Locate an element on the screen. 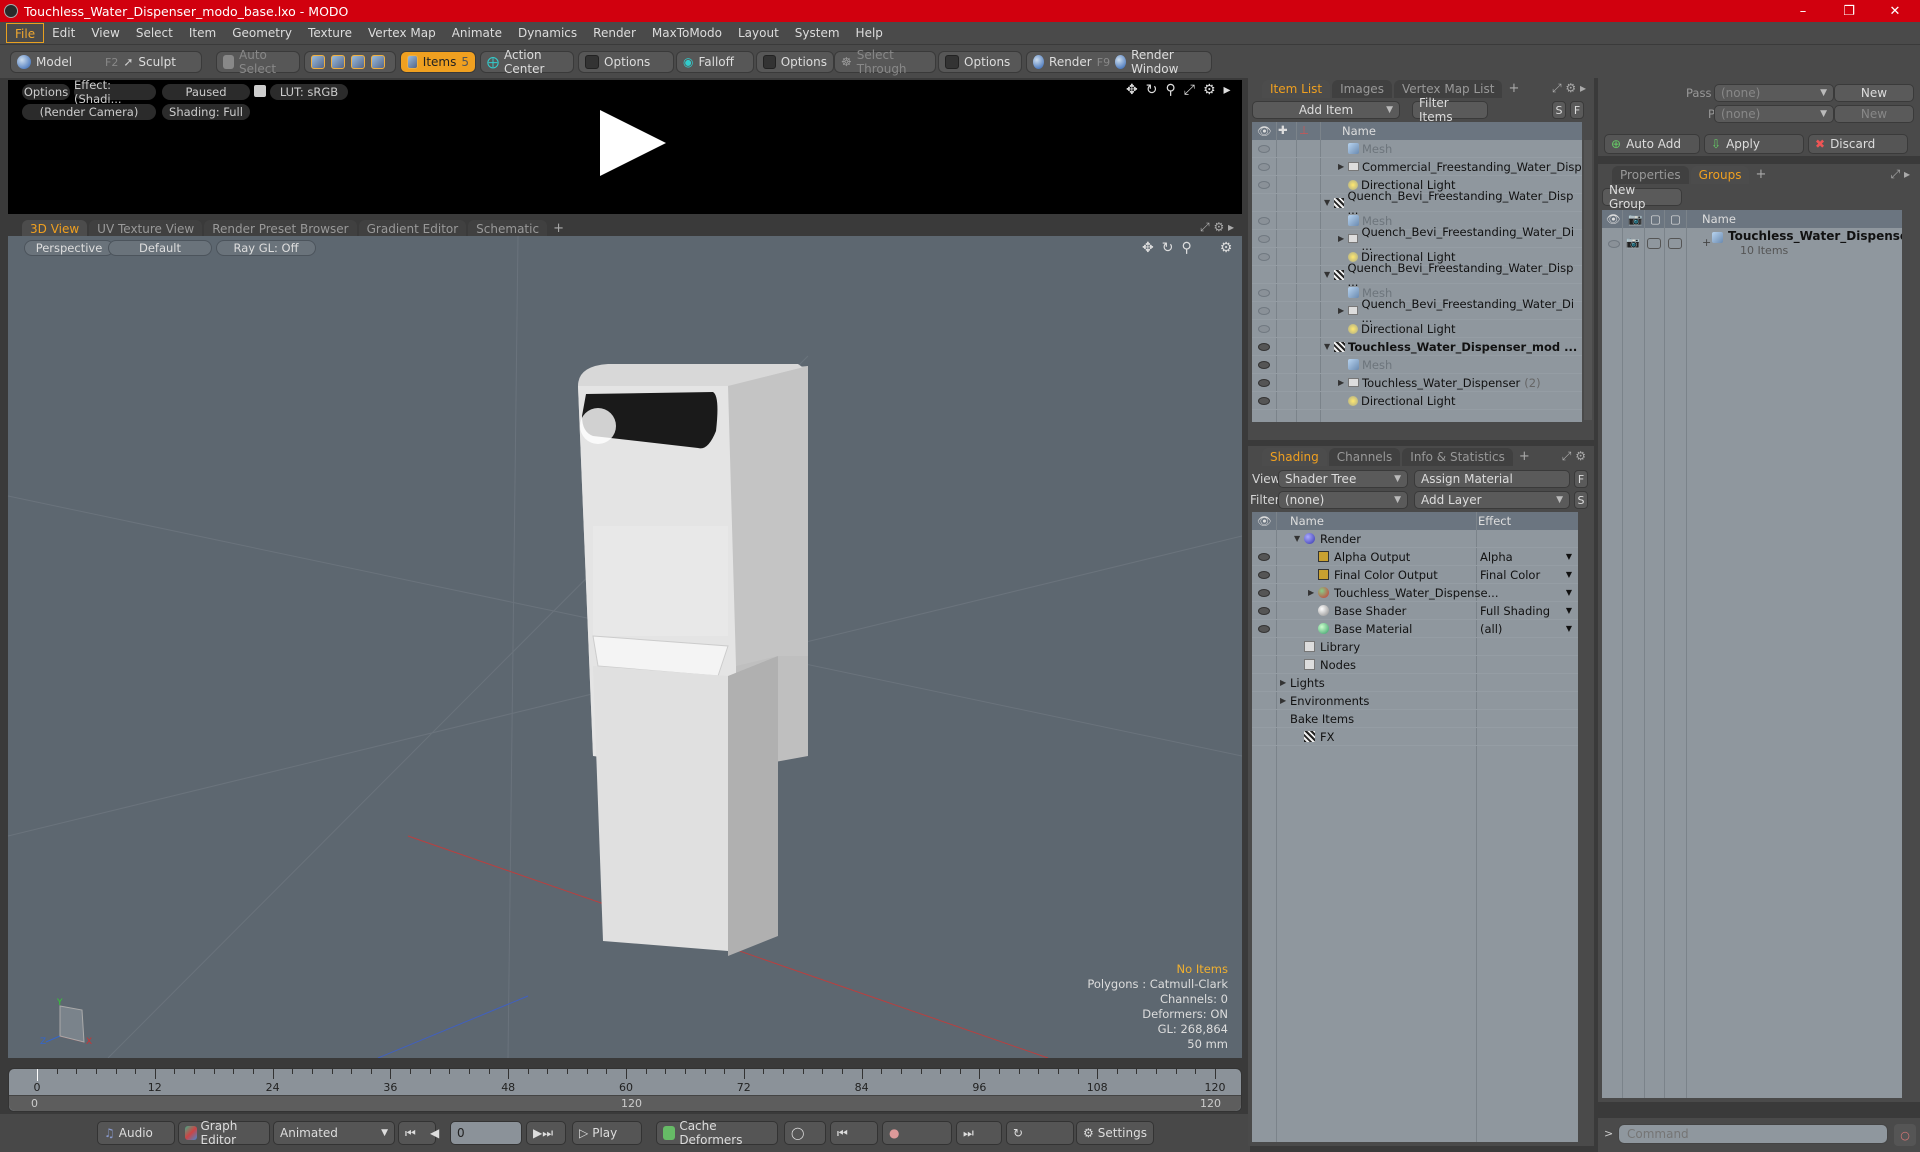 The width and height of the screenshot is (1920, 1152). render-camera-dropdown: (Render Camera) is located at coordinates (89, 112).